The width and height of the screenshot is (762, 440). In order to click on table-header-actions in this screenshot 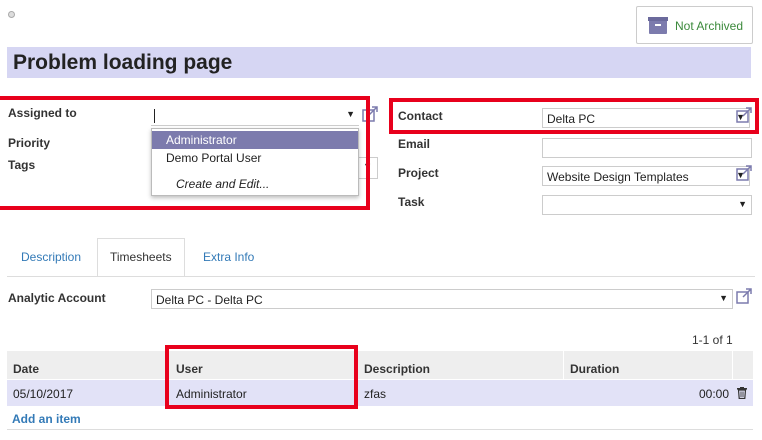, I will do `click(743, 365)`.